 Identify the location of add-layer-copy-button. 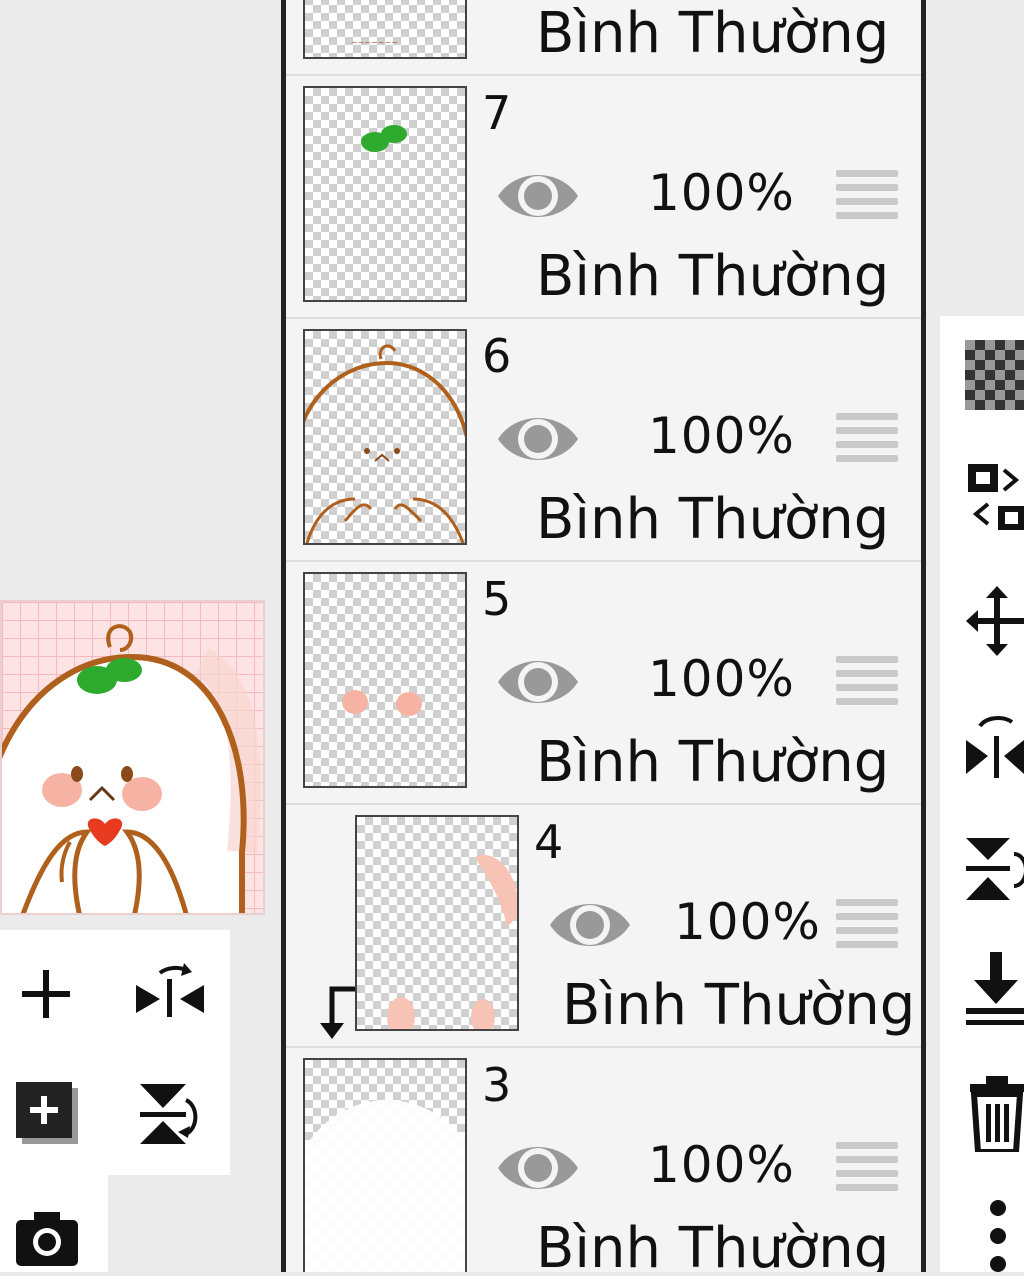
(47, 1113).